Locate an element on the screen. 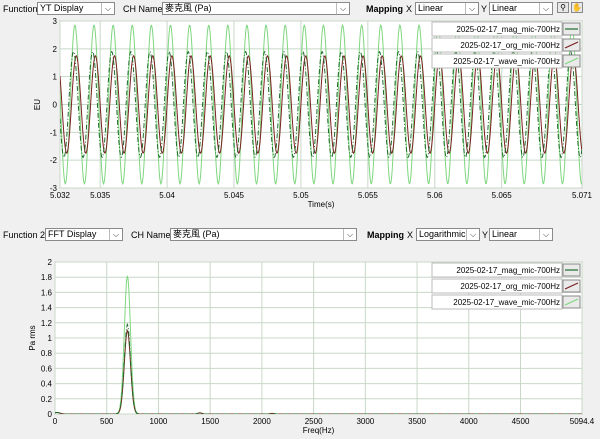  y-tick-label: 0 is located at coordinates (55, 105).